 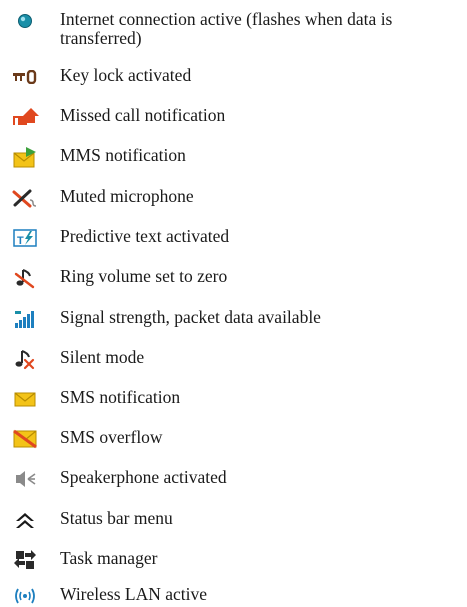 I want to click on task-manager-icon, so click(x=25, y=560).